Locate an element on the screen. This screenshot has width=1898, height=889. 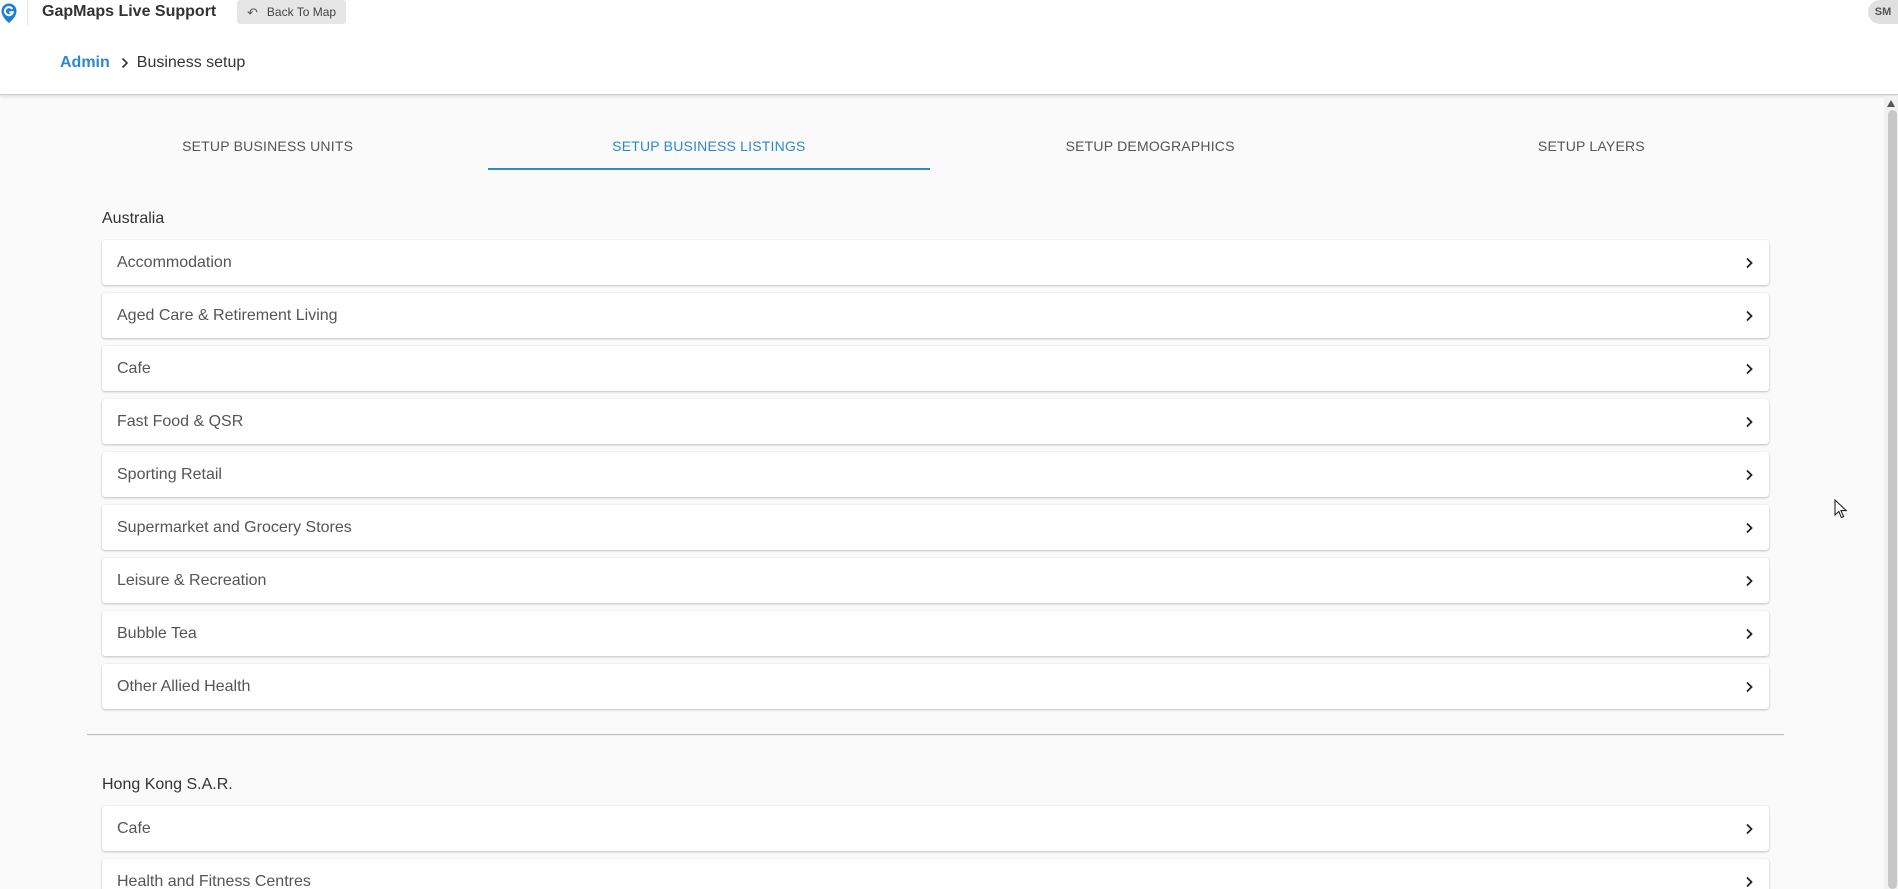
list-item-label: Leisure & Recreation is located at coordinates (192, 580).